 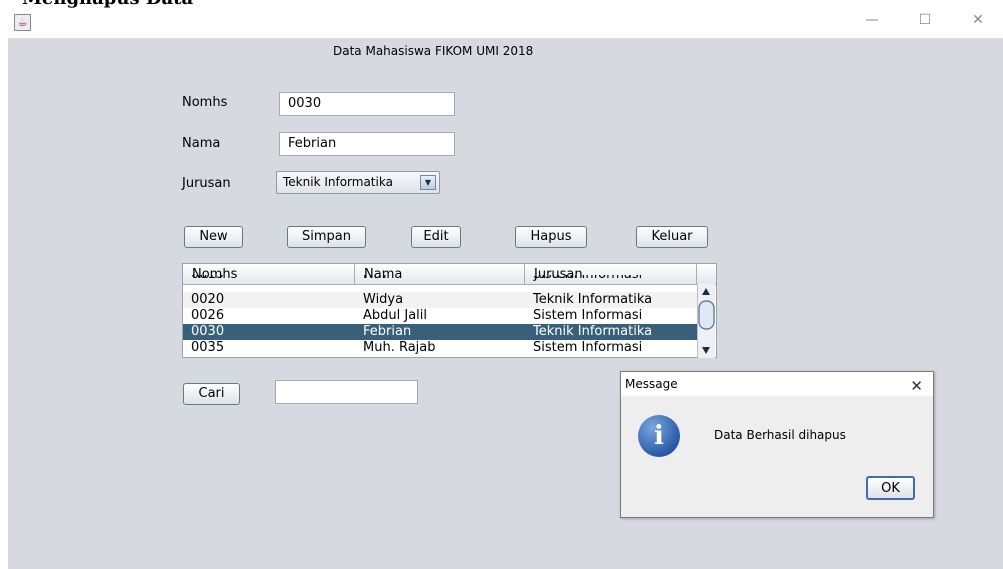 What do you see at coordinates (916, 386) in the screenshot?
I see `dialog-close-icon: ✕` at bounding box center [916, 386].